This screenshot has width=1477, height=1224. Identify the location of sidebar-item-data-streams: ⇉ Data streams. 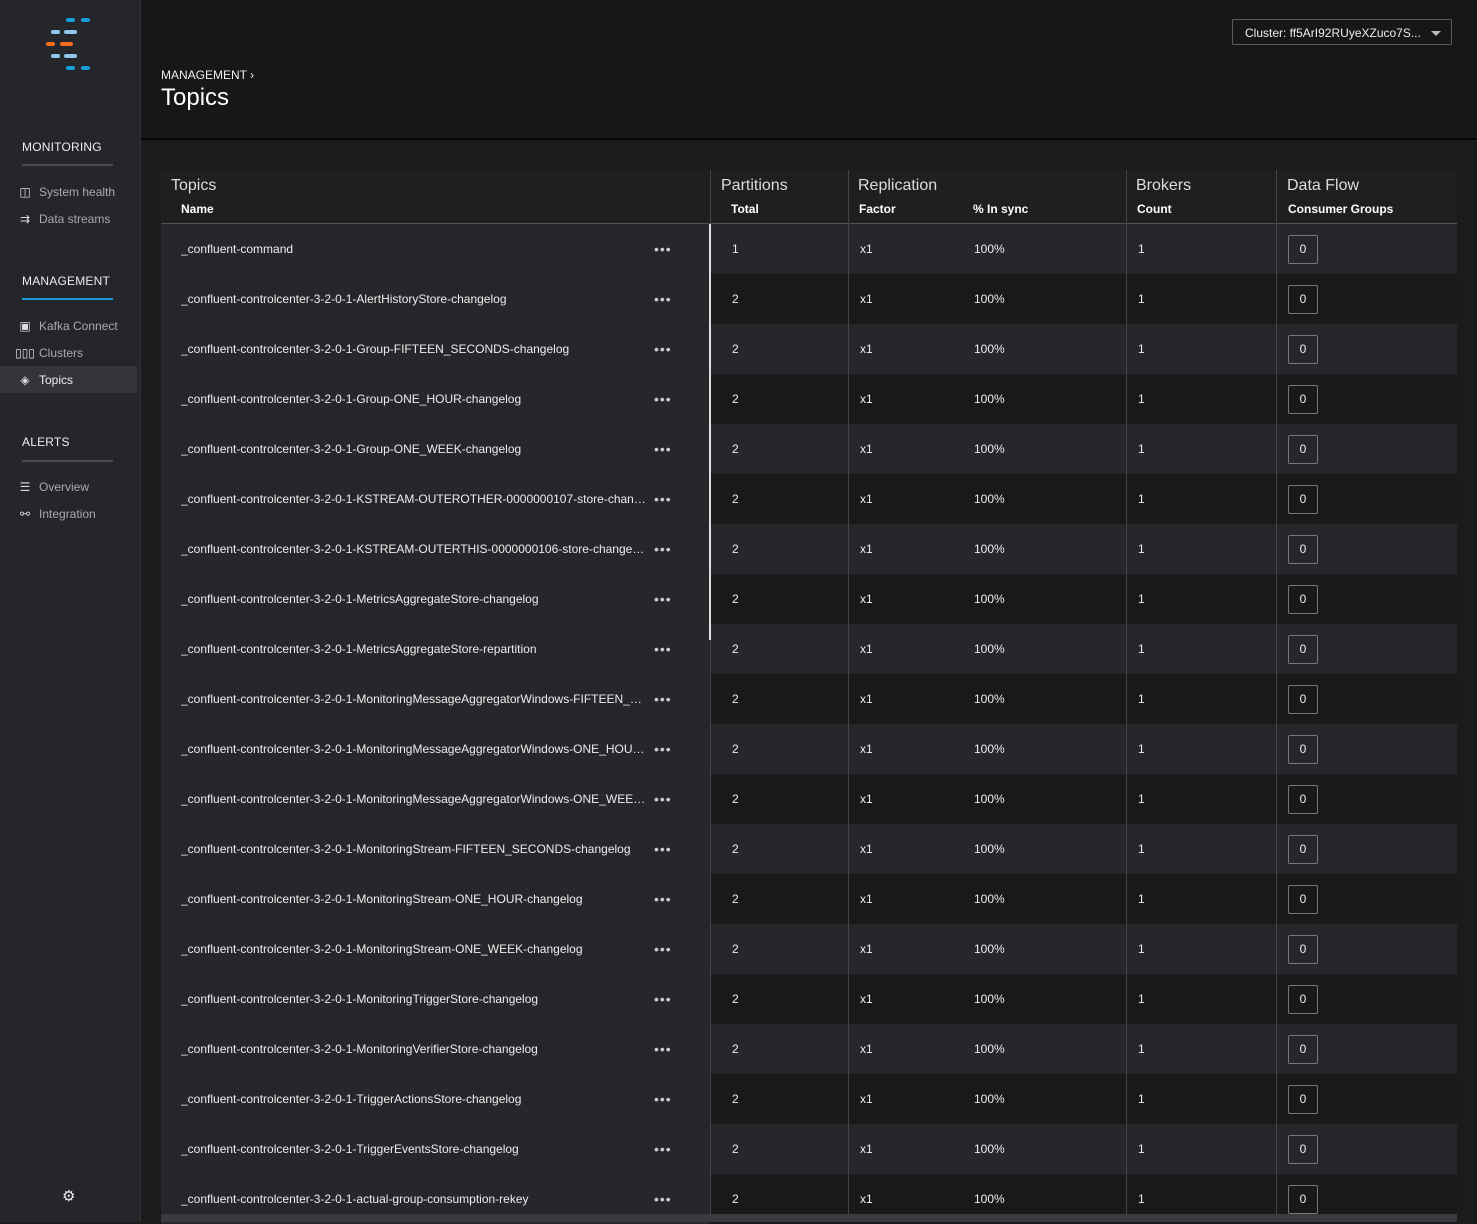
(68, 218).